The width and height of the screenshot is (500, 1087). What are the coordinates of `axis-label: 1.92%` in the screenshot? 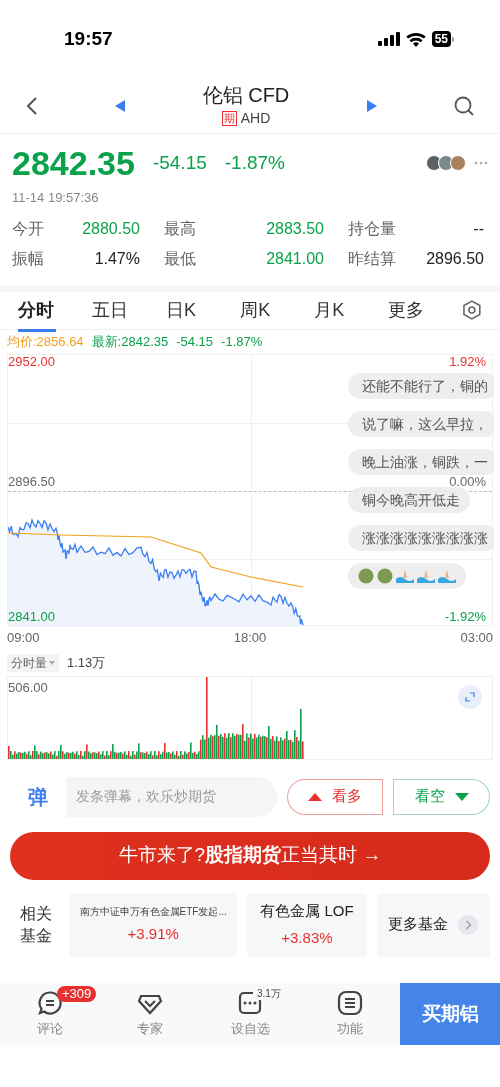 It's located at (467, 361).